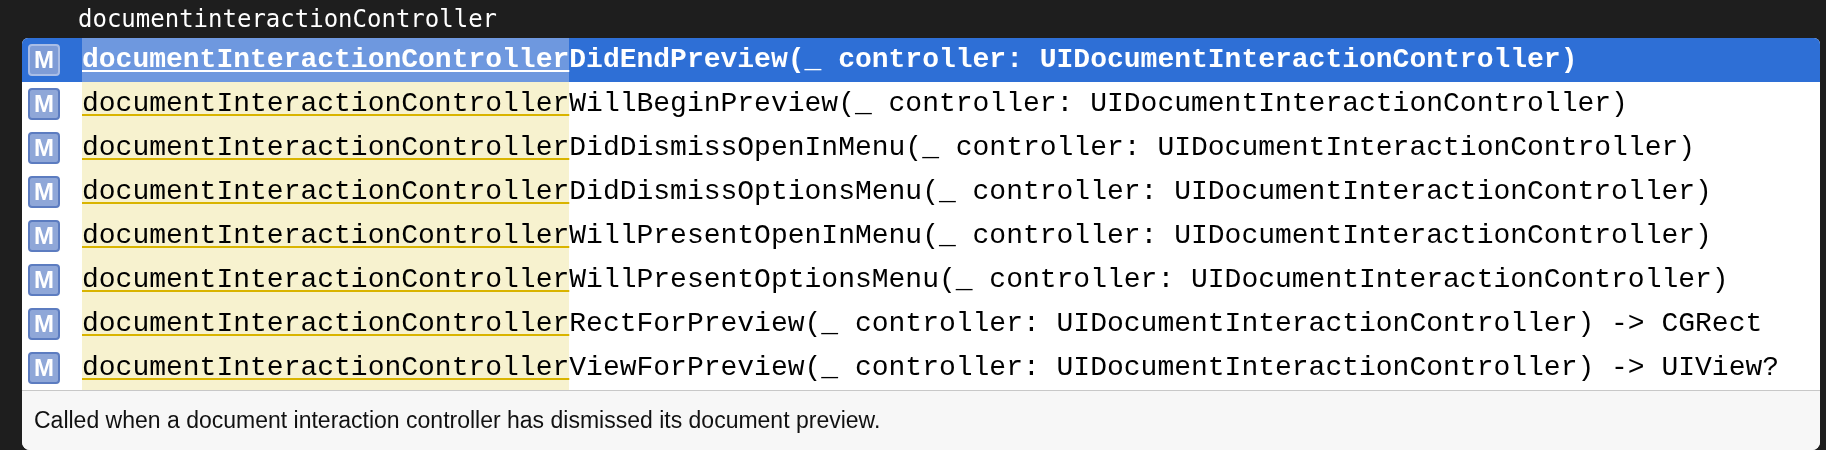 The height and width of the screenshot is (450, 1826). I want to click on completion-item: M documentInteractionControllerDidDismissOptionsMenu(_ controller: UIDocumentInteractionController), so click(921, 192).